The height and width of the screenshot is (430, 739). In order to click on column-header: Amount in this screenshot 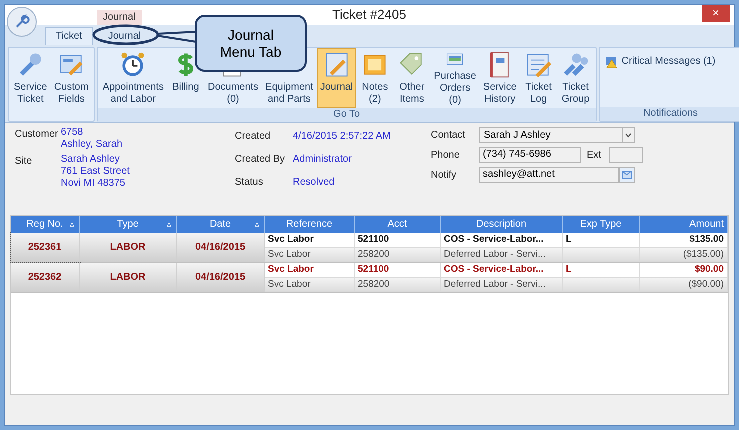, I will do `click(684, 224)`.